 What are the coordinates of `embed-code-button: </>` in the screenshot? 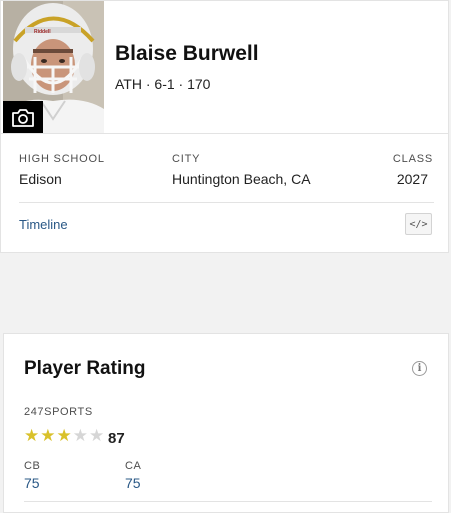 It's located at (418, 224).